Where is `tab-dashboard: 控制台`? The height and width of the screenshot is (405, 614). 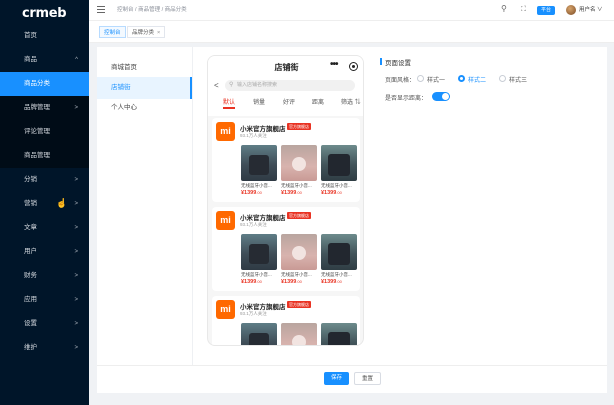
tab-dashboard: 控制台 is located at coordinates (112, 32).